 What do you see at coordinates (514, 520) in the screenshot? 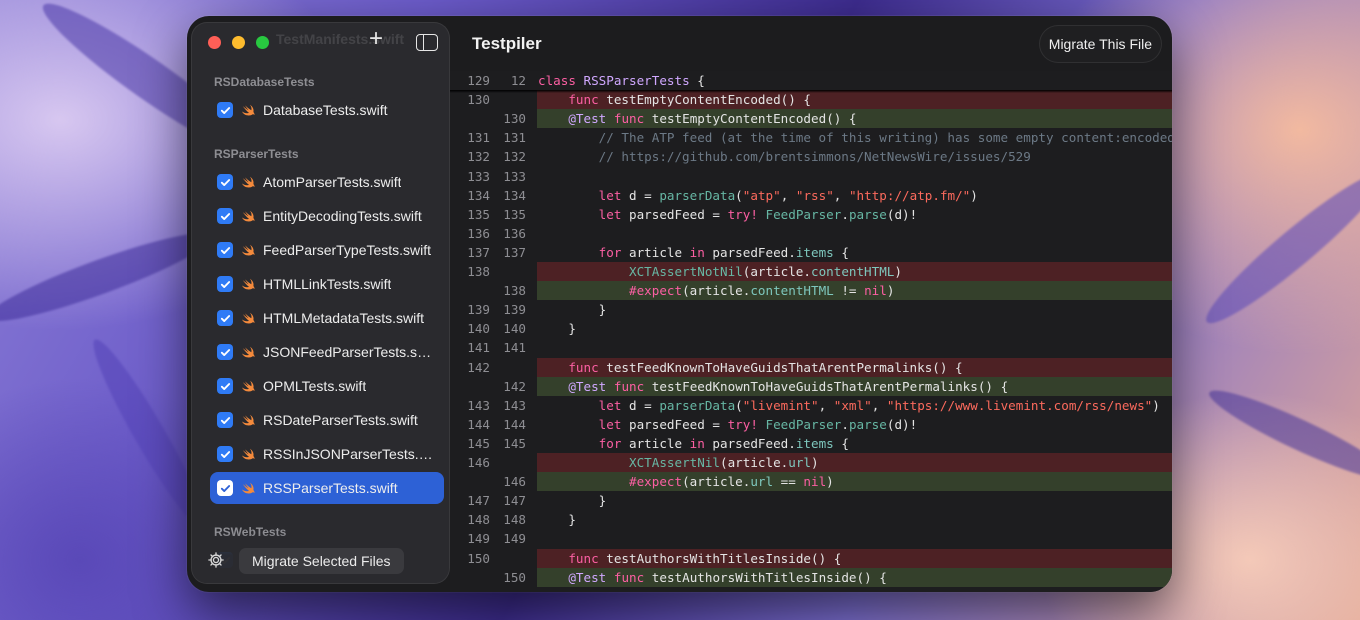
I see `new-line-number: 148` at bounding box center [514, 520].